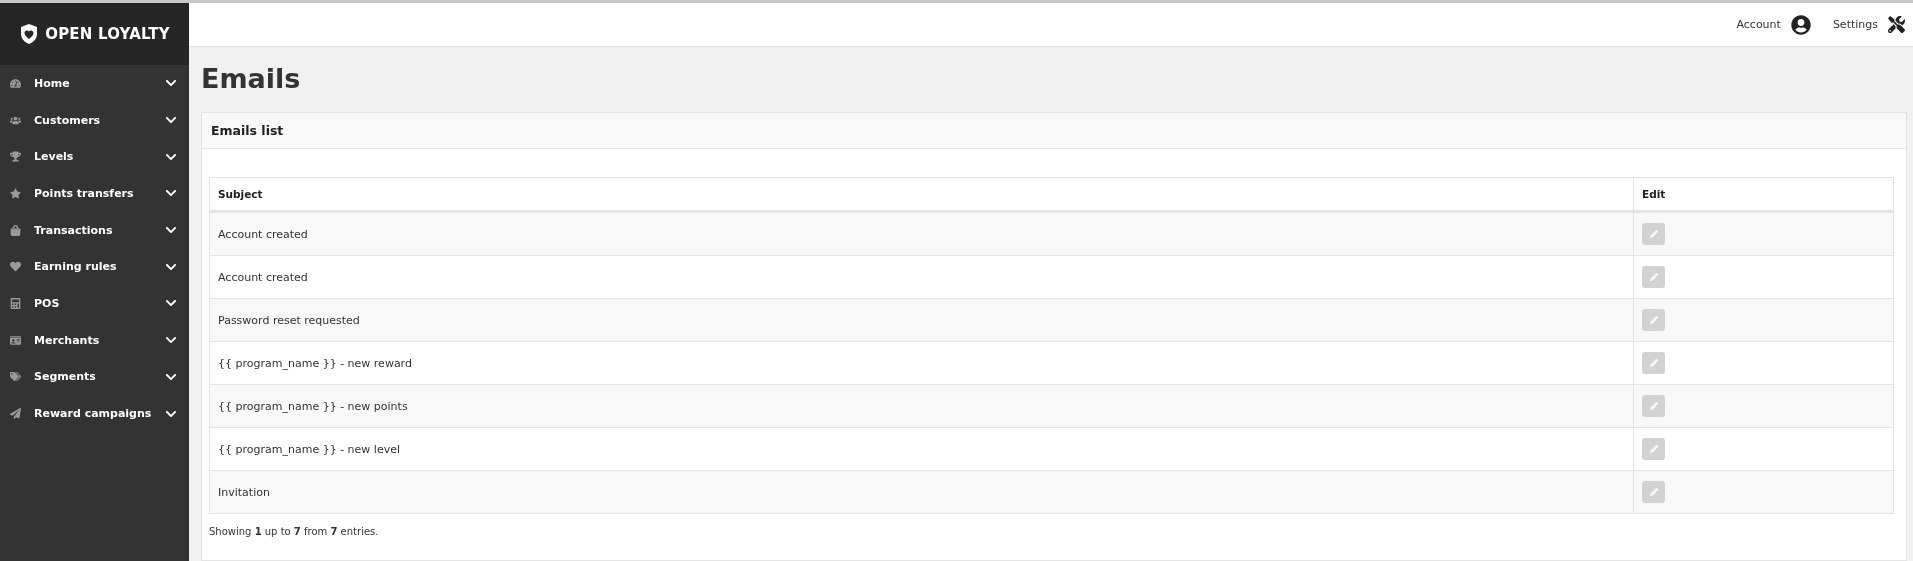 This screenshot has height=561, width=1913. Describe the element at coordinates (94, 193) in the screenshot. I see `sidebar-item: Points transfers` at that location.